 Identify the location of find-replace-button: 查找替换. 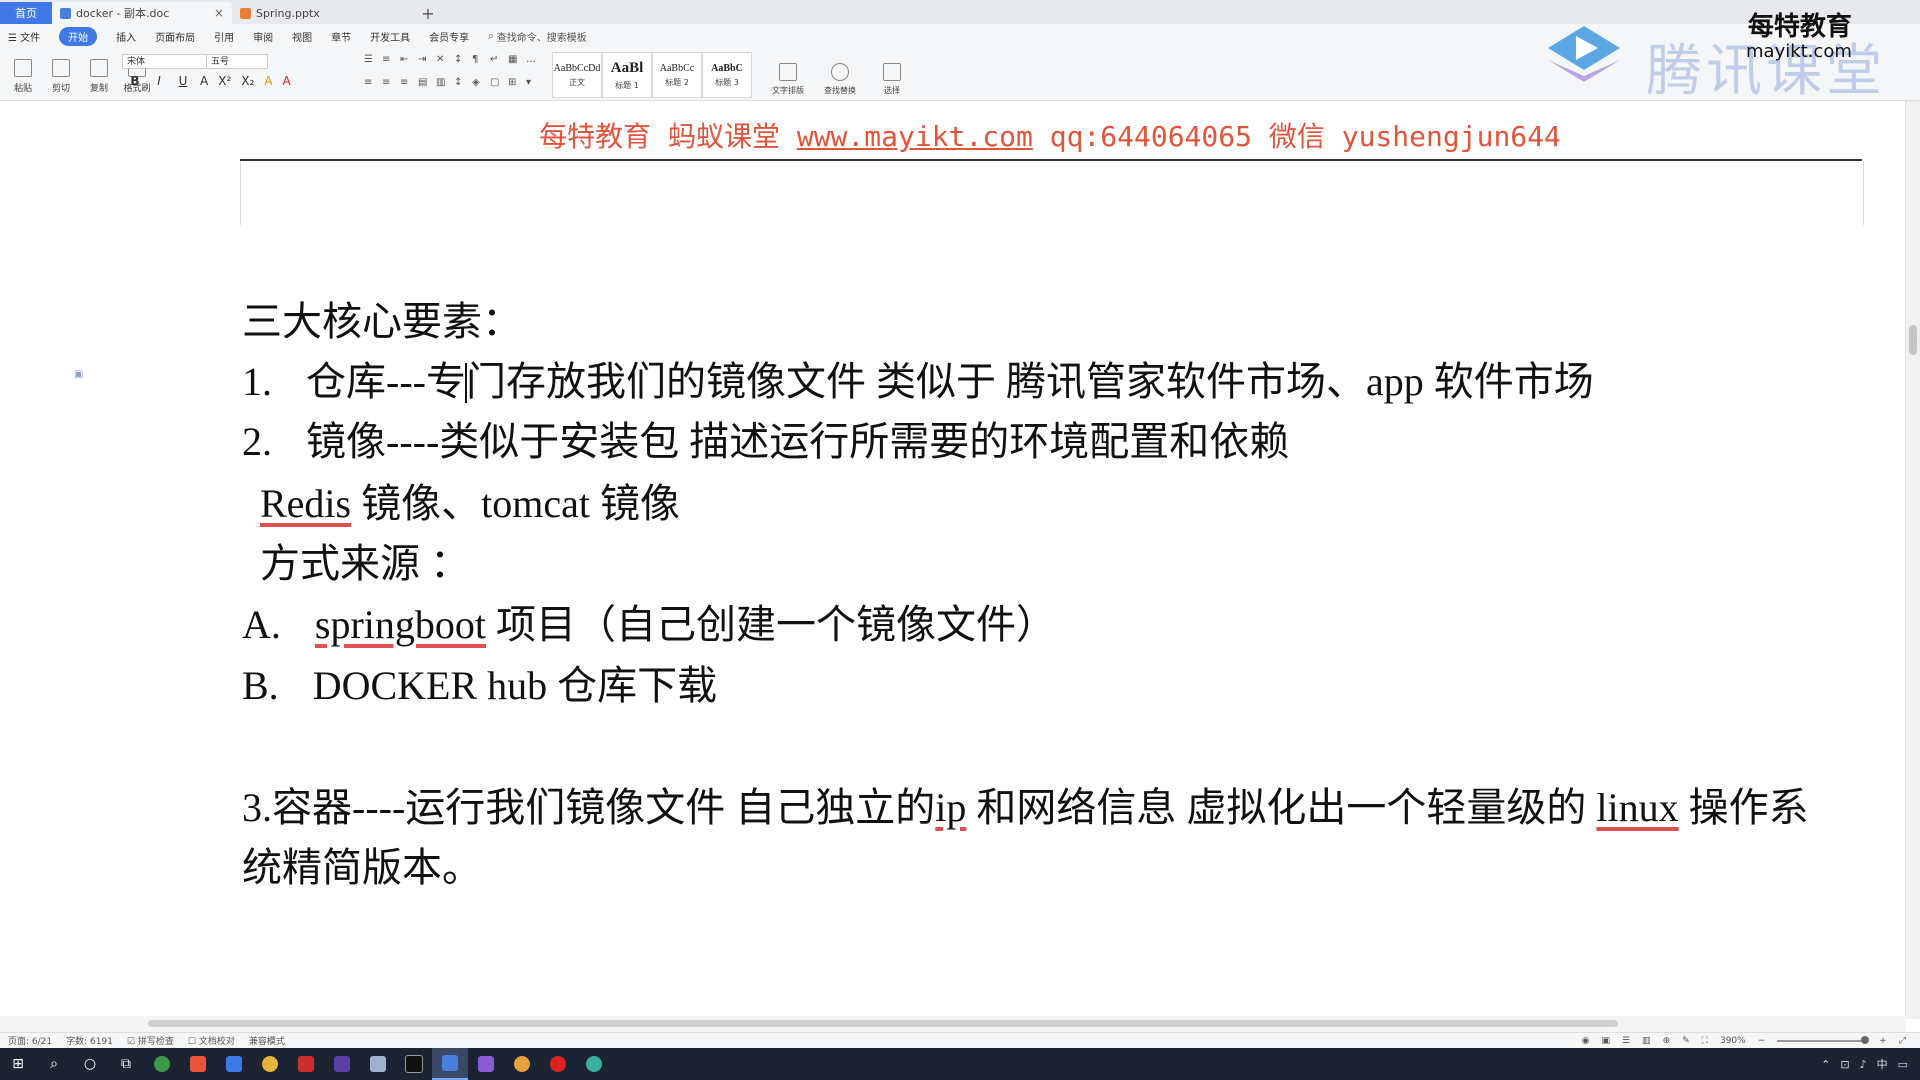
(840, 74).